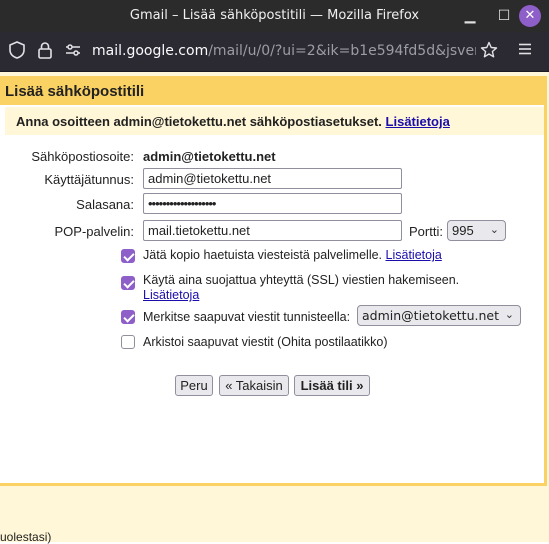 The image size is (549, 544). I want to click on label-incoming-checkbox, so click(128, 317).